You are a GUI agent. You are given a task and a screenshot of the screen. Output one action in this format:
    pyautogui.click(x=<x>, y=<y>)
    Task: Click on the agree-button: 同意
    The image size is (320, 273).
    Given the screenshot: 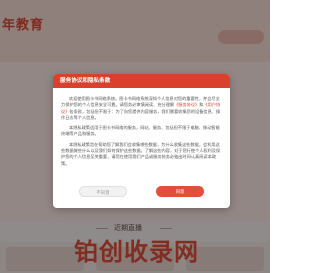 What is the action you would take?
    pyautogui.click(x=180, y=191)
    